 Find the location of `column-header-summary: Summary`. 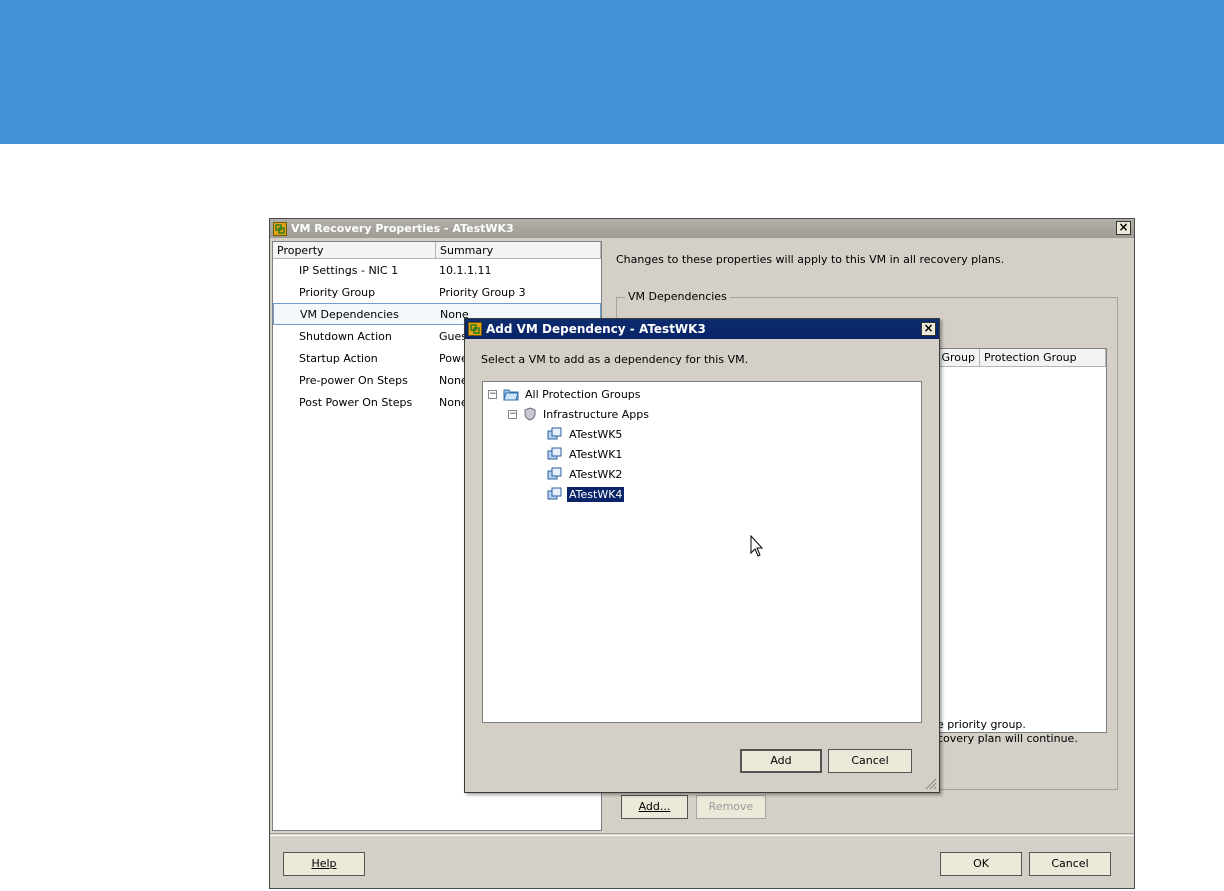

column-header-summary: Summary is located at coordinates (518, 250).